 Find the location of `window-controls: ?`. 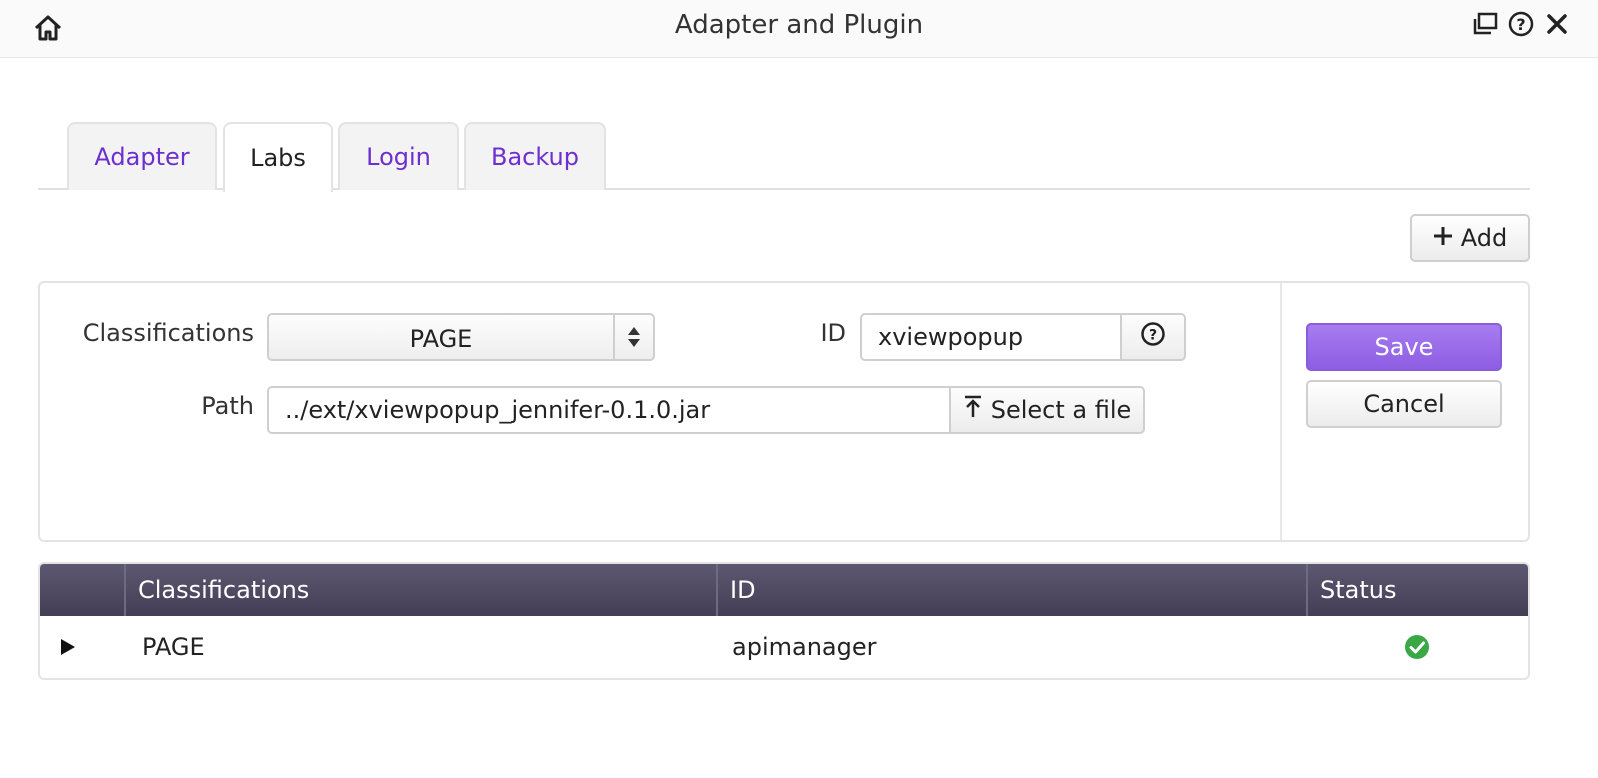

window-controls: ? is located at coordinates (1521, 24).